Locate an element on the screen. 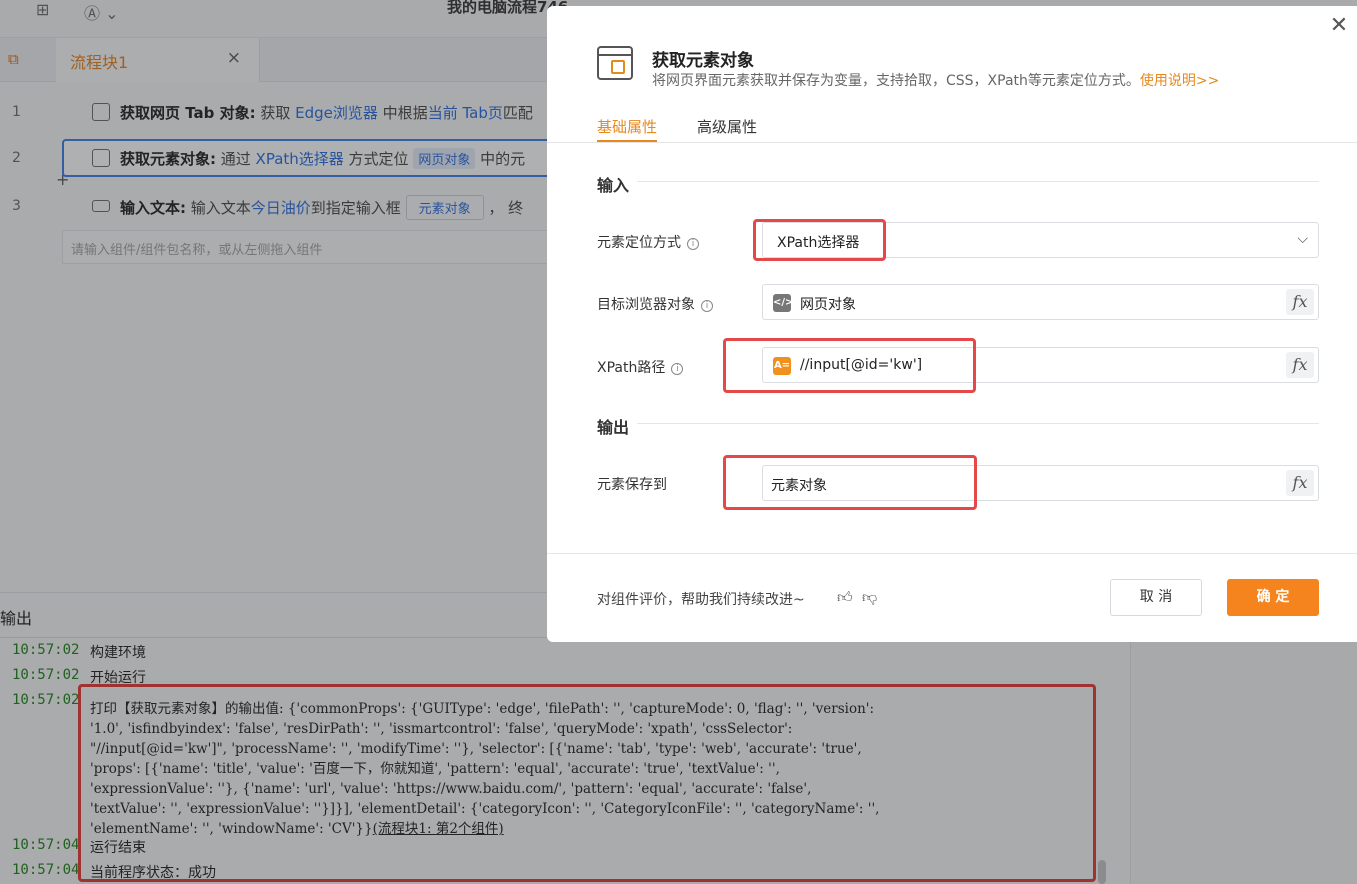  browser-label: 目标浏览器对象 i is located at coordinates (655, 304).